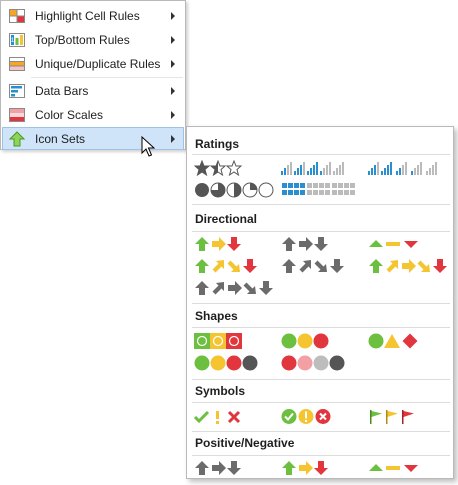 The image size is (458, 485). I want to click on unique-duplicate-rules-icon, so click(17, 64).